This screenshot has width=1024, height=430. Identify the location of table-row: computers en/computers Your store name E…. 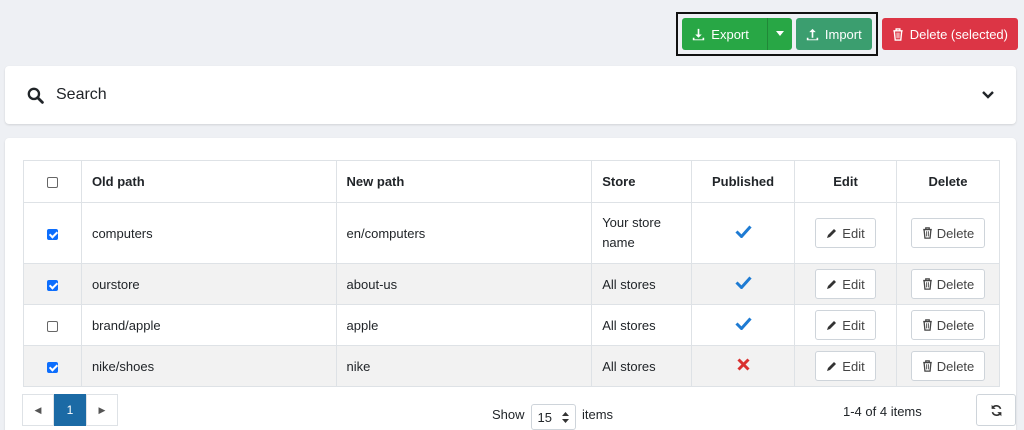
(512, 233).